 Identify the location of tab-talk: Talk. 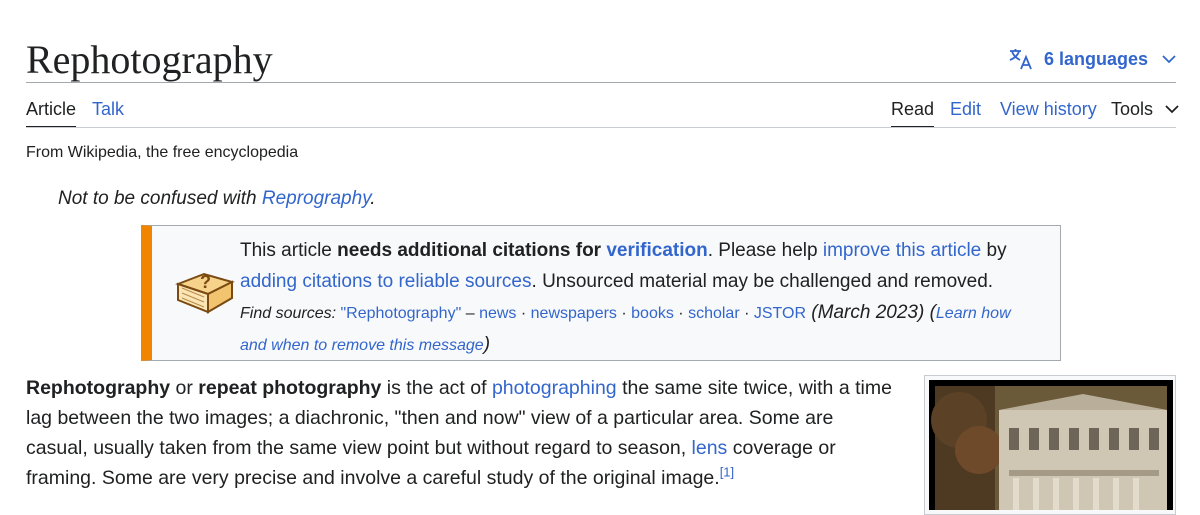
(108, 109).